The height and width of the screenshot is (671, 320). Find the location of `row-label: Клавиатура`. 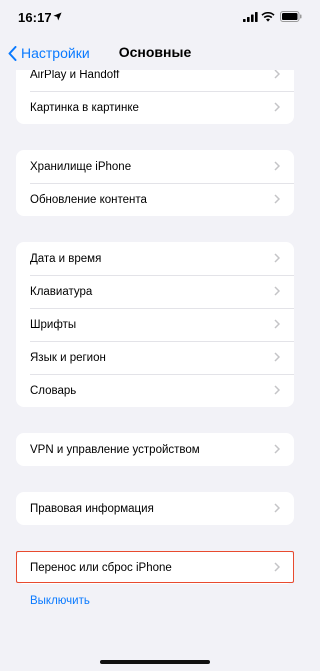

row-label: Клавиатура is located at coordinates (61, 291).